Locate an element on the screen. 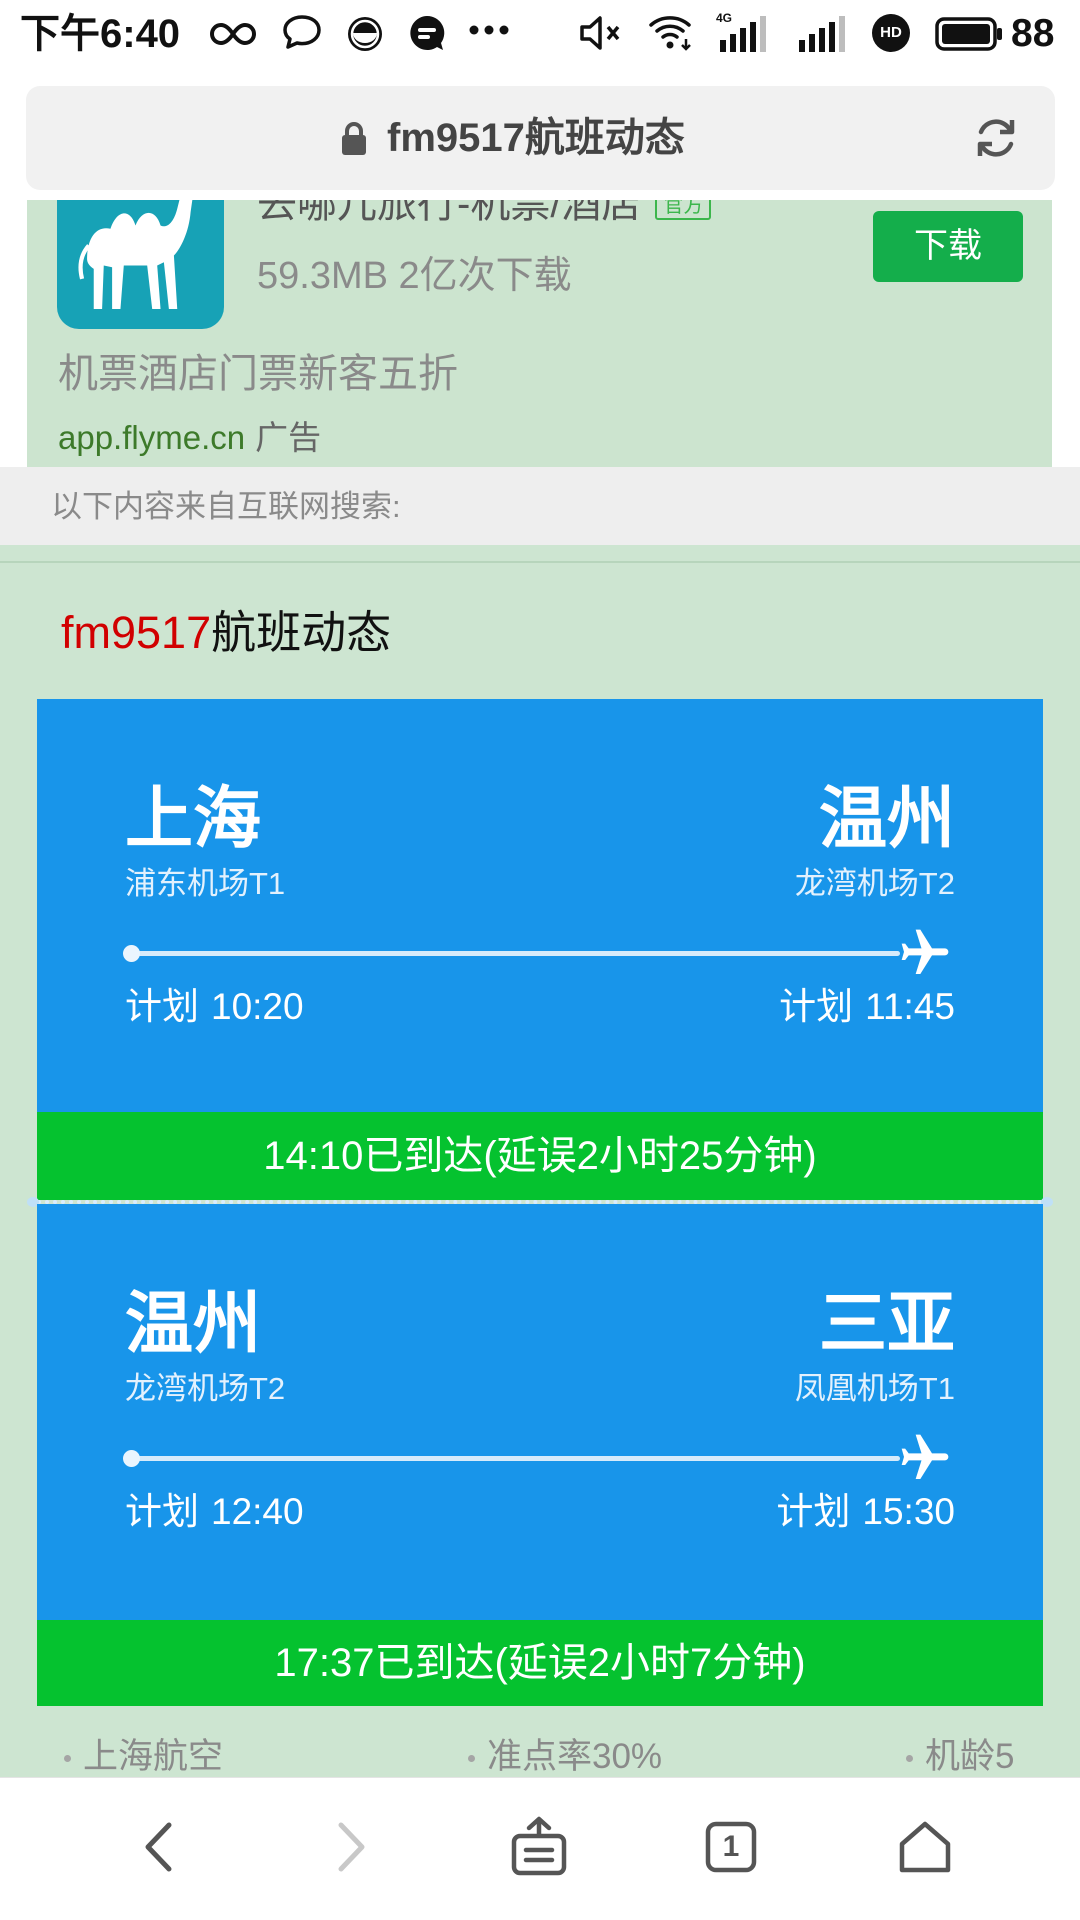 Image resolution: width=1080 pixels, height=1920 pixels. arrival-airport: 凤凰机场T1 is located at coordinates (874, 1388).